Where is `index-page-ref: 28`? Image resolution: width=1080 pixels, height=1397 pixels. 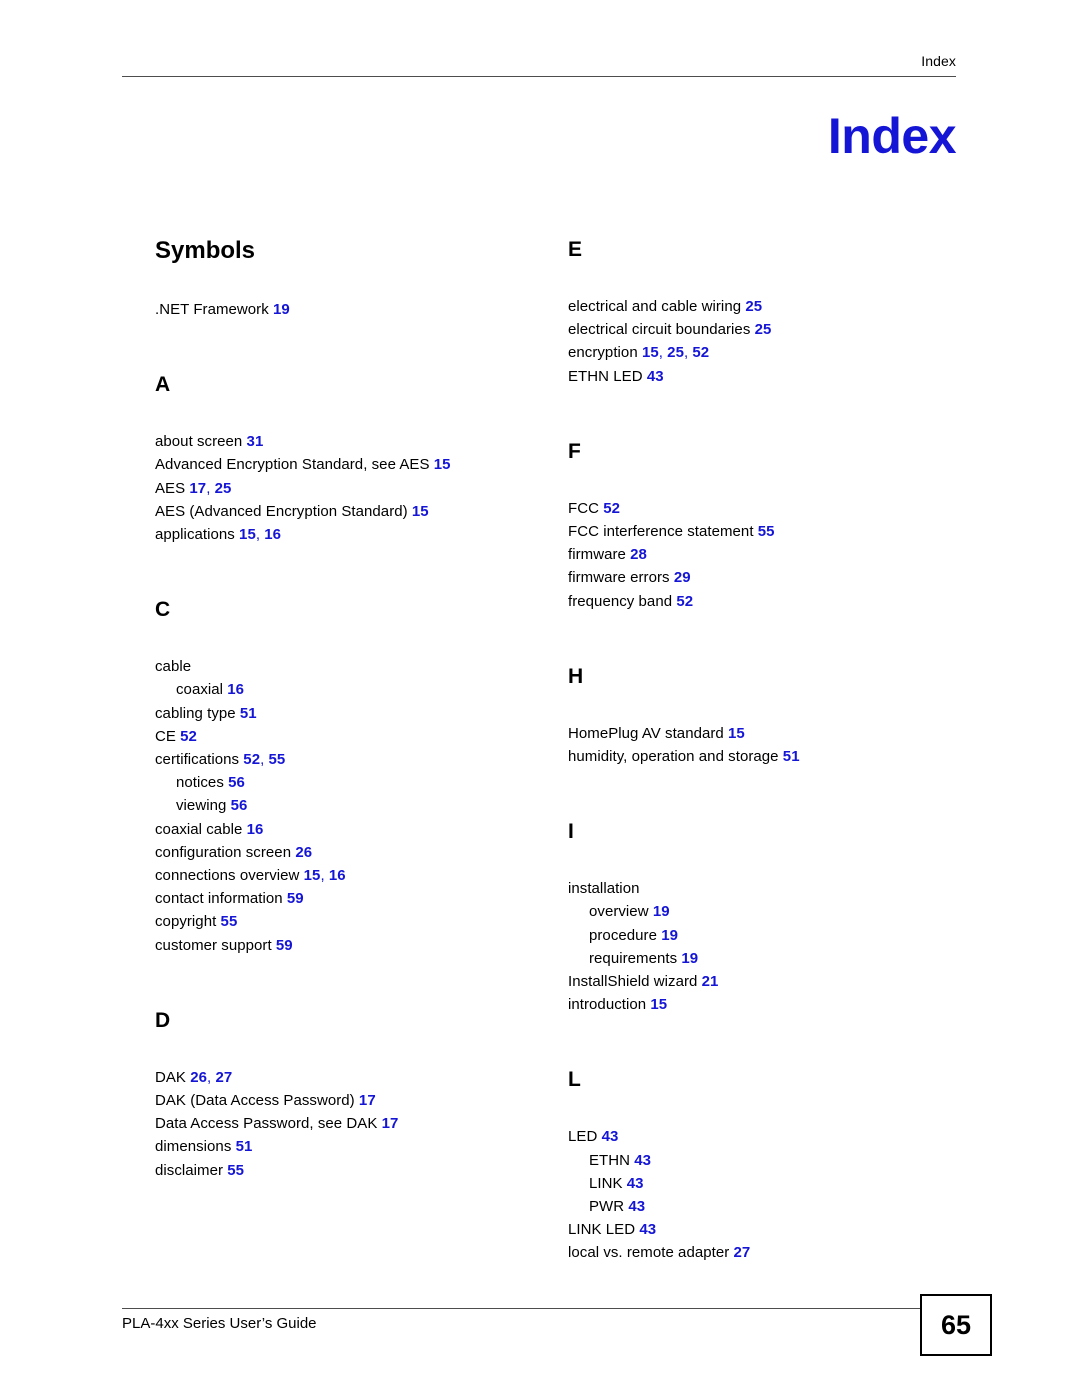 index-page-ref: 28 is located at coordinates (638, 554).